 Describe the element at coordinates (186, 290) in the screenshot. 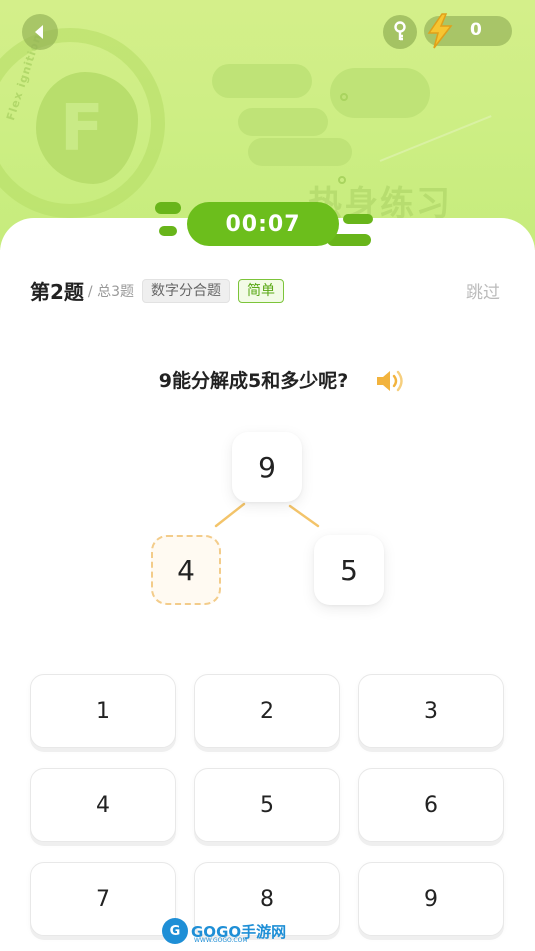

I see `question-type-tag: 数字分合题` at that location.